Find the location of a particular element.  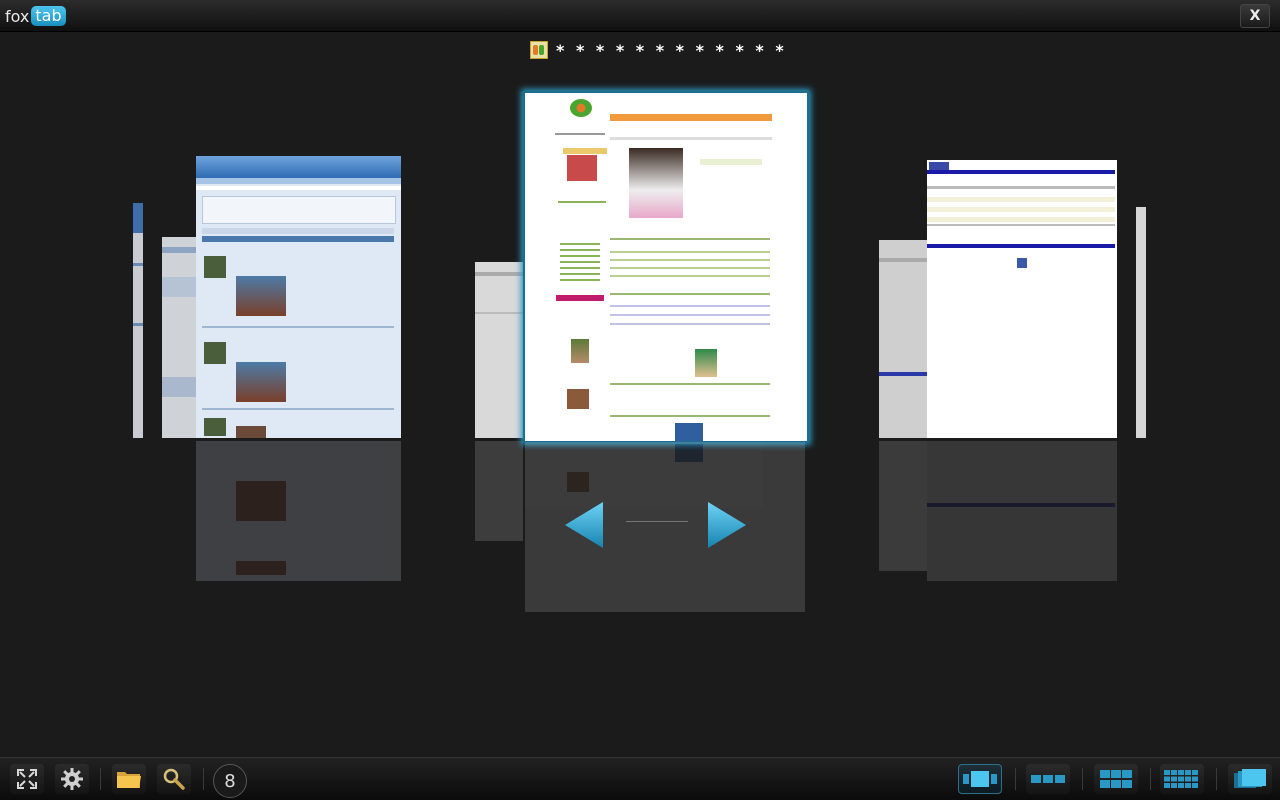

site-favicon-icon is located at coordinates (539, 50).